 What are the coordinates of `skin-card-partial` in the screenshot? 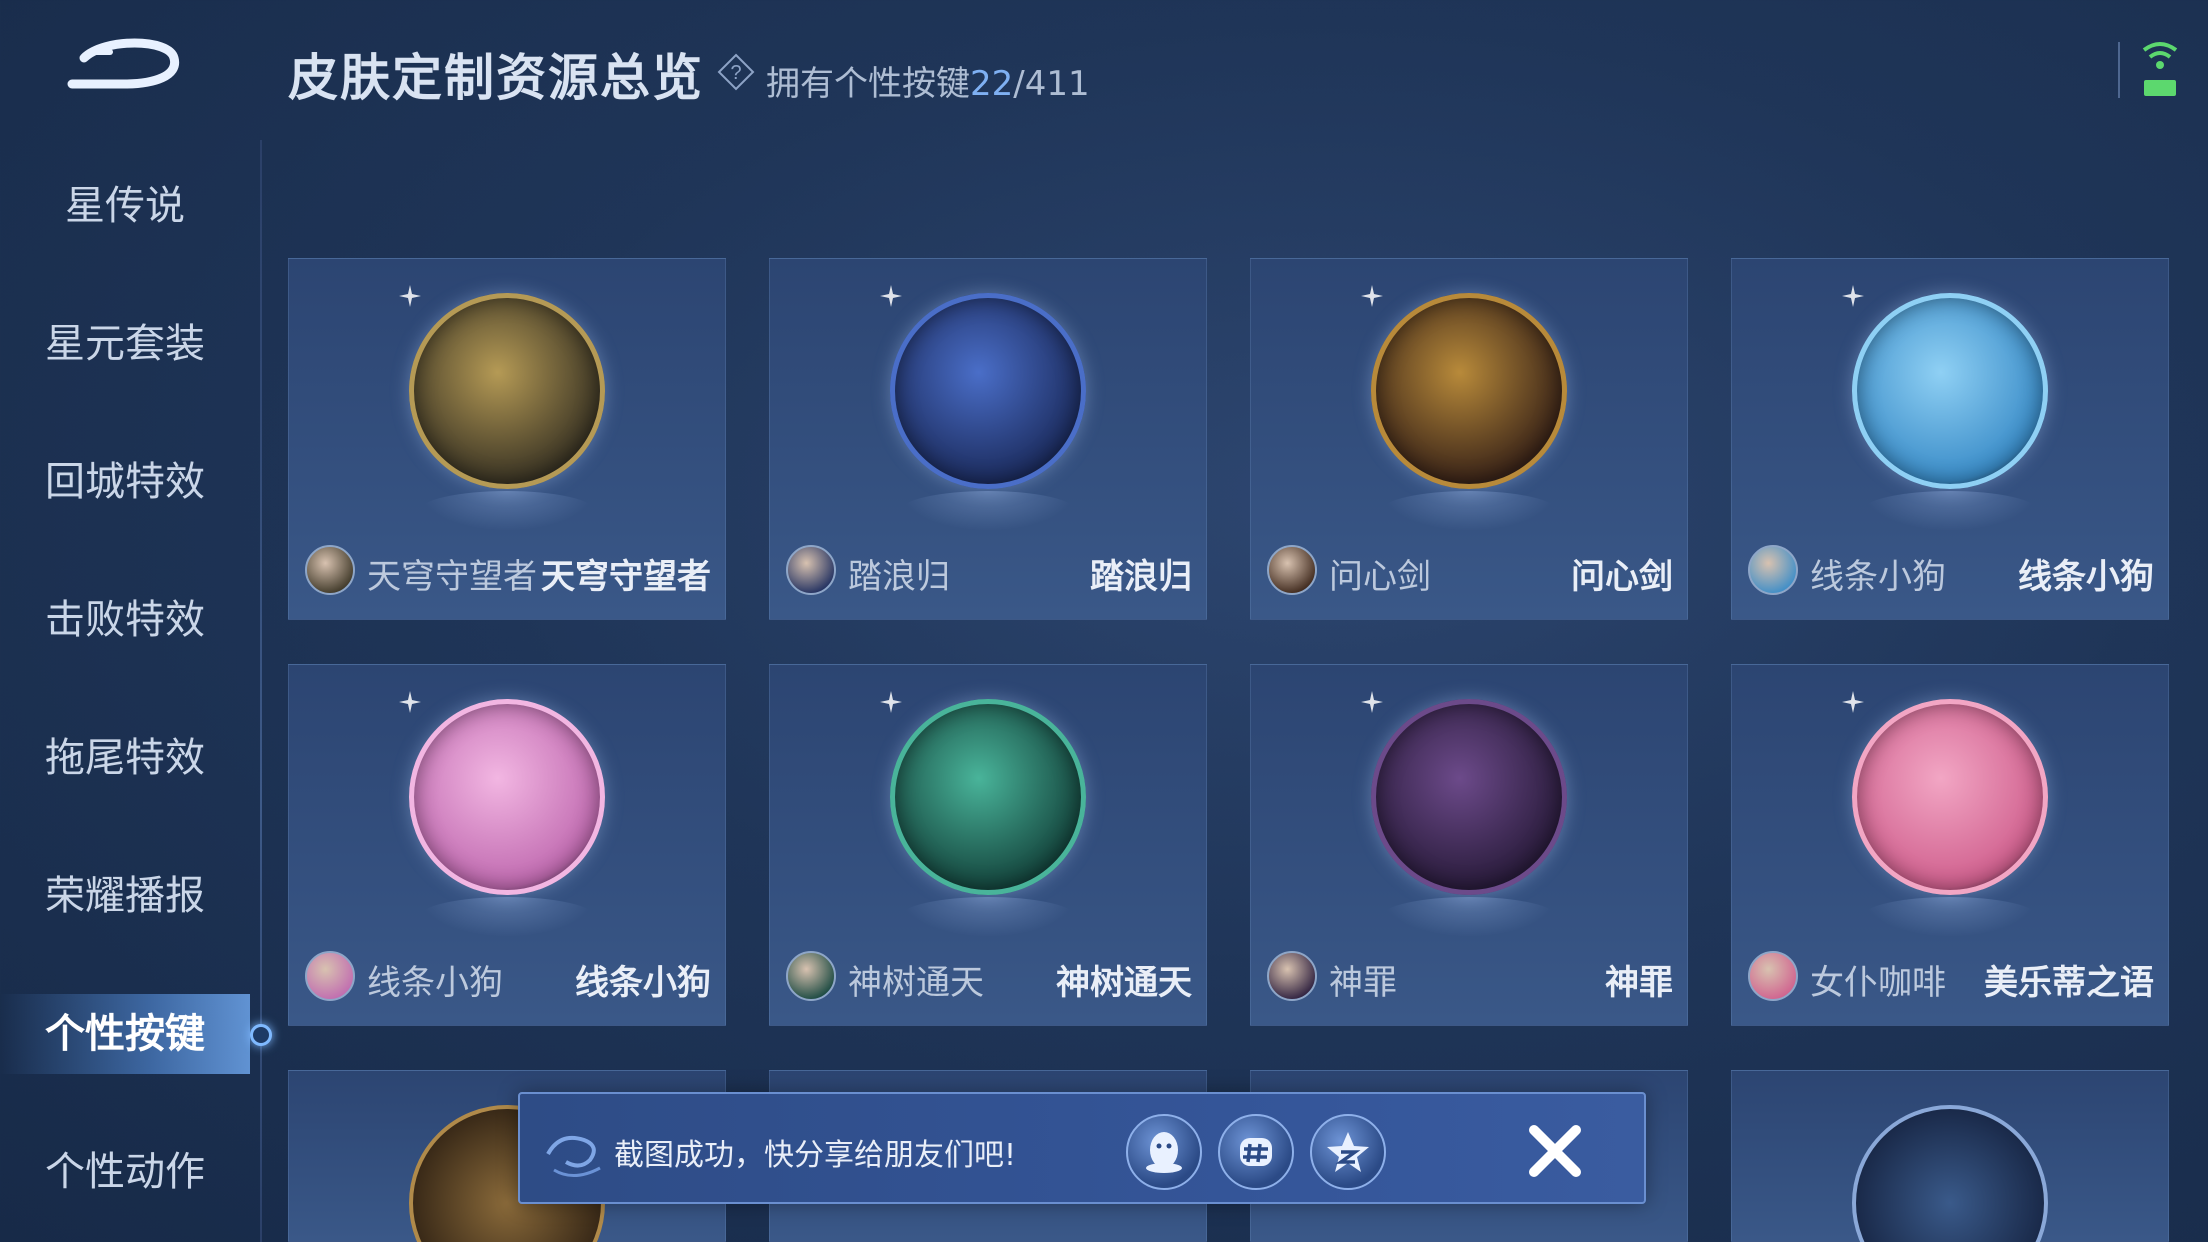 It's located at (1950, 1156).